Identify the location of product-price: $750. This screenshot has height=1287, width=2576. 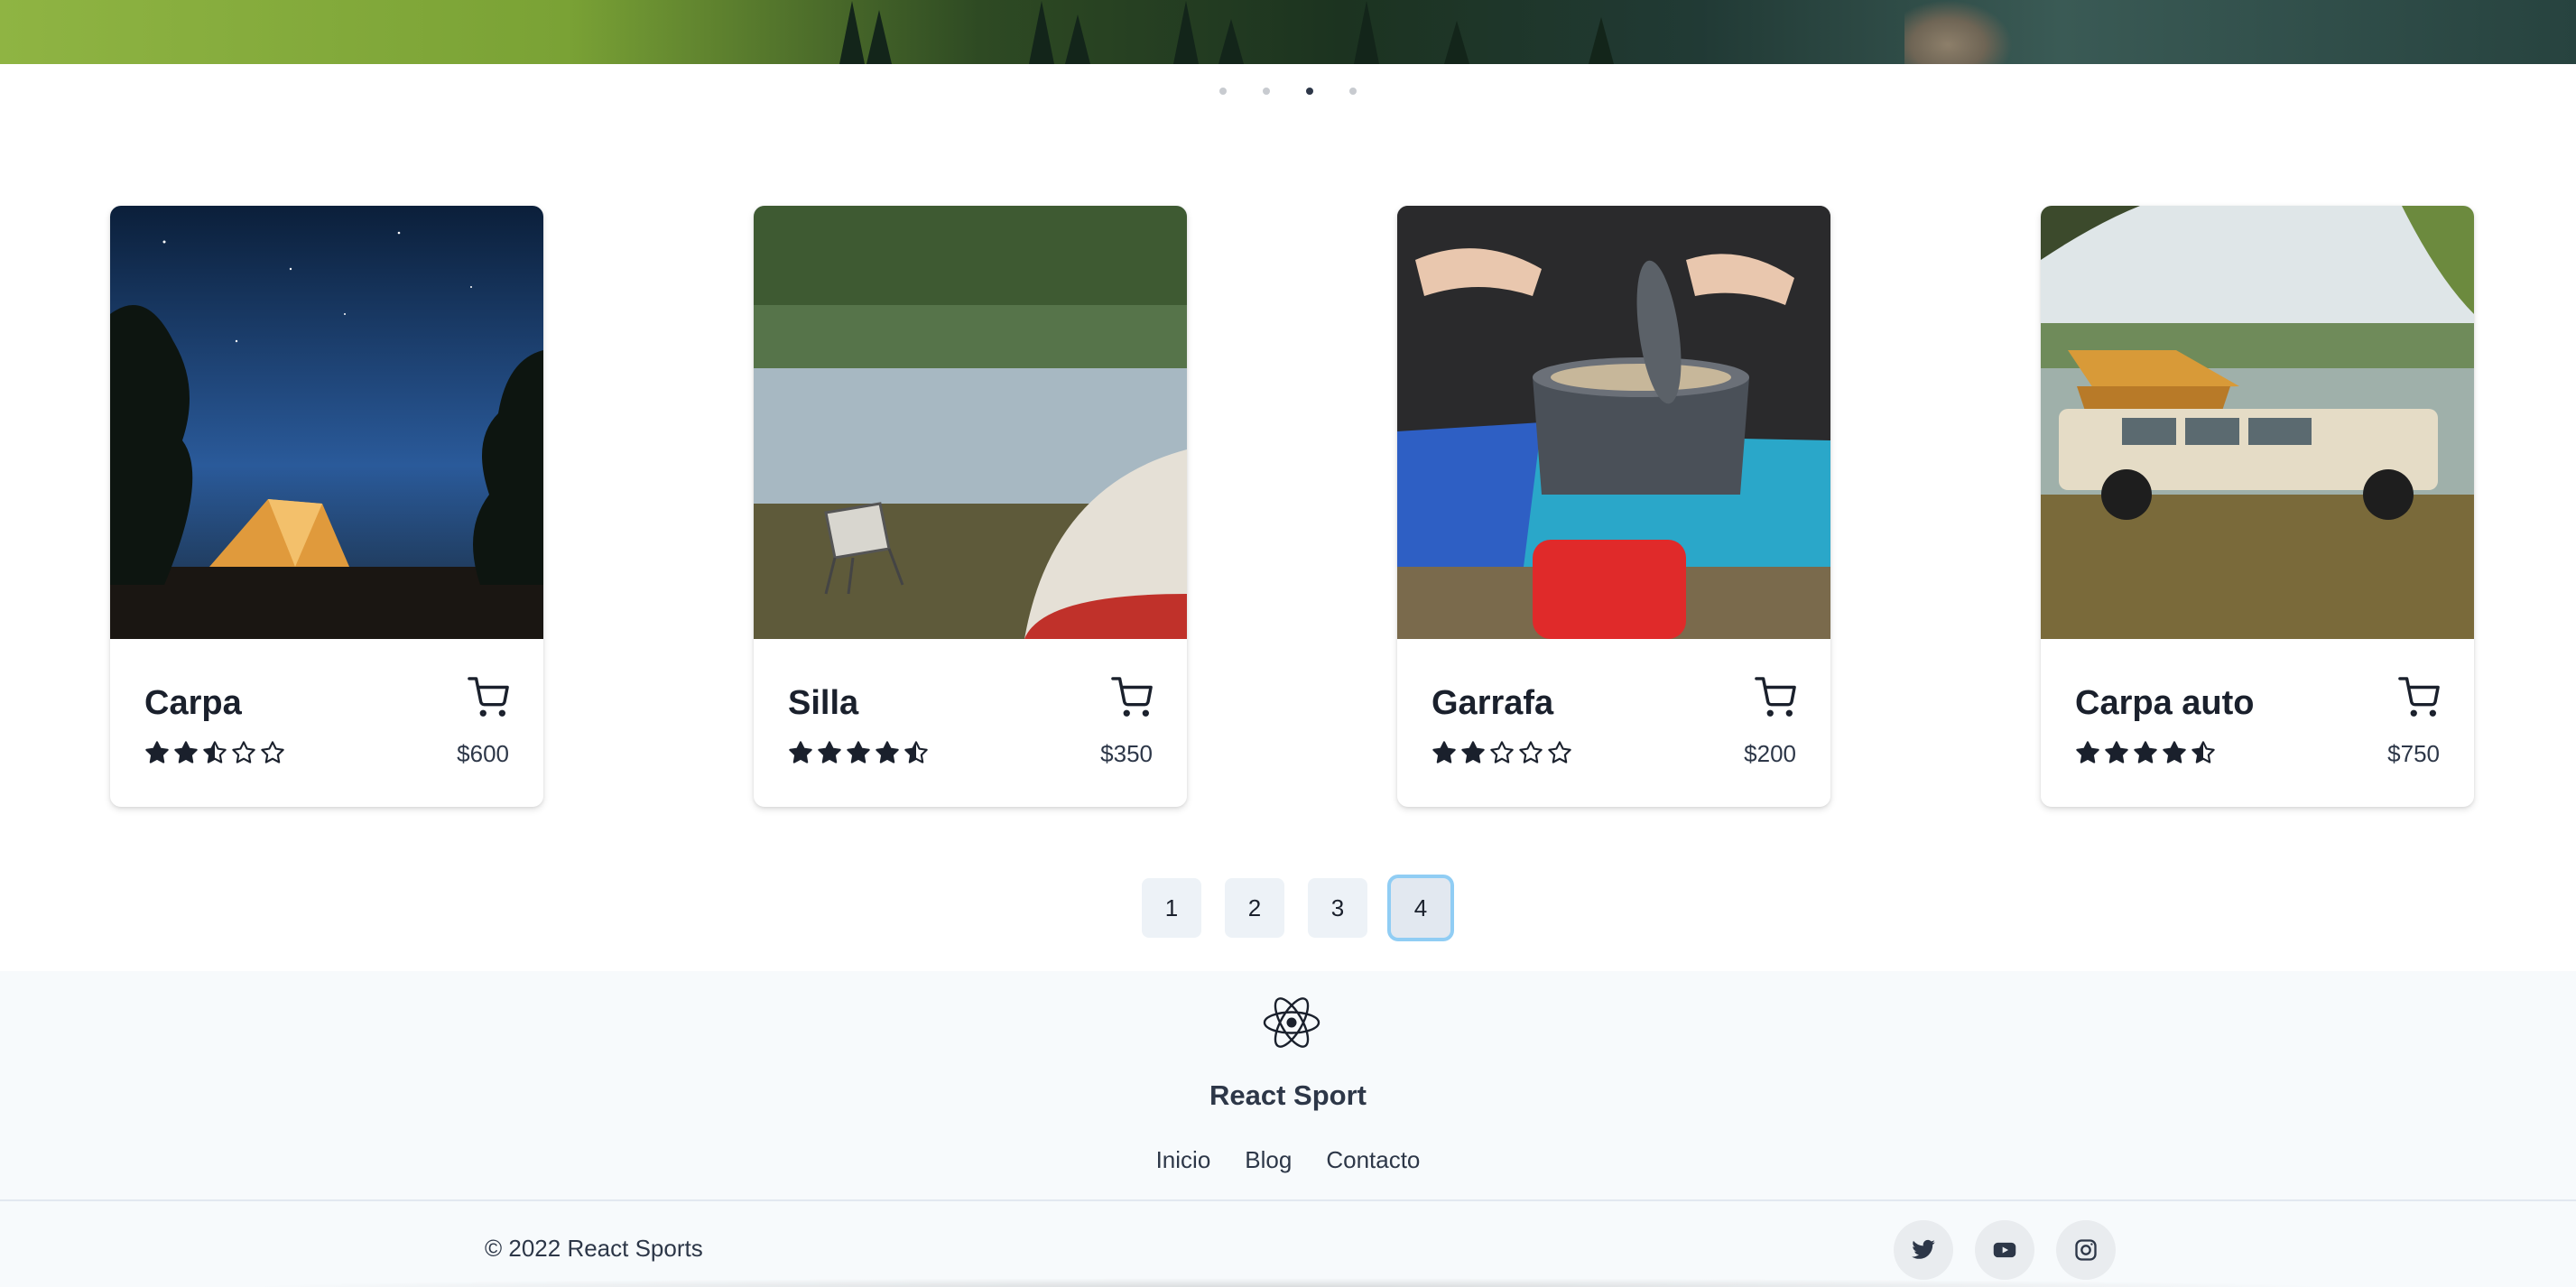
(2413, 753).